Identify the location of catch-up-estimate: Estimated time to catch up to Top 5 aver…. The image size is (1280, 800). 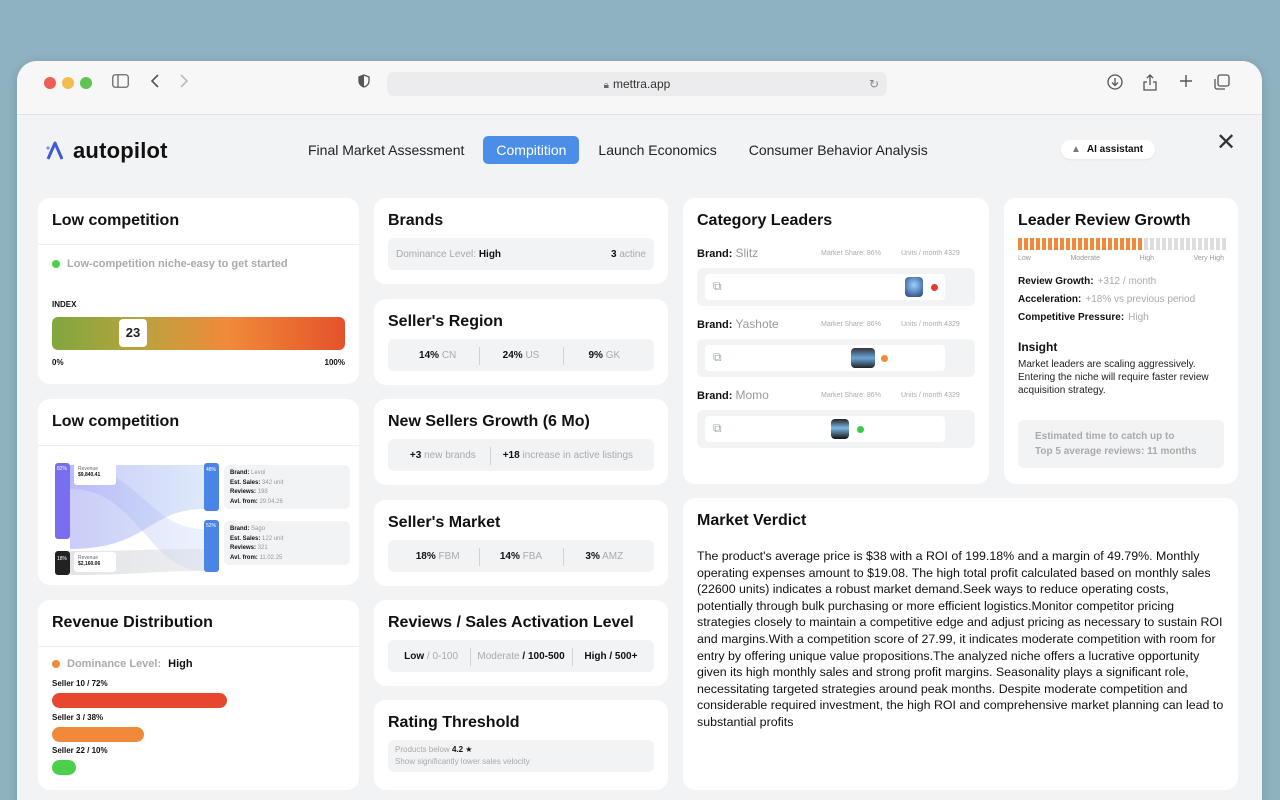
(1121, 444).